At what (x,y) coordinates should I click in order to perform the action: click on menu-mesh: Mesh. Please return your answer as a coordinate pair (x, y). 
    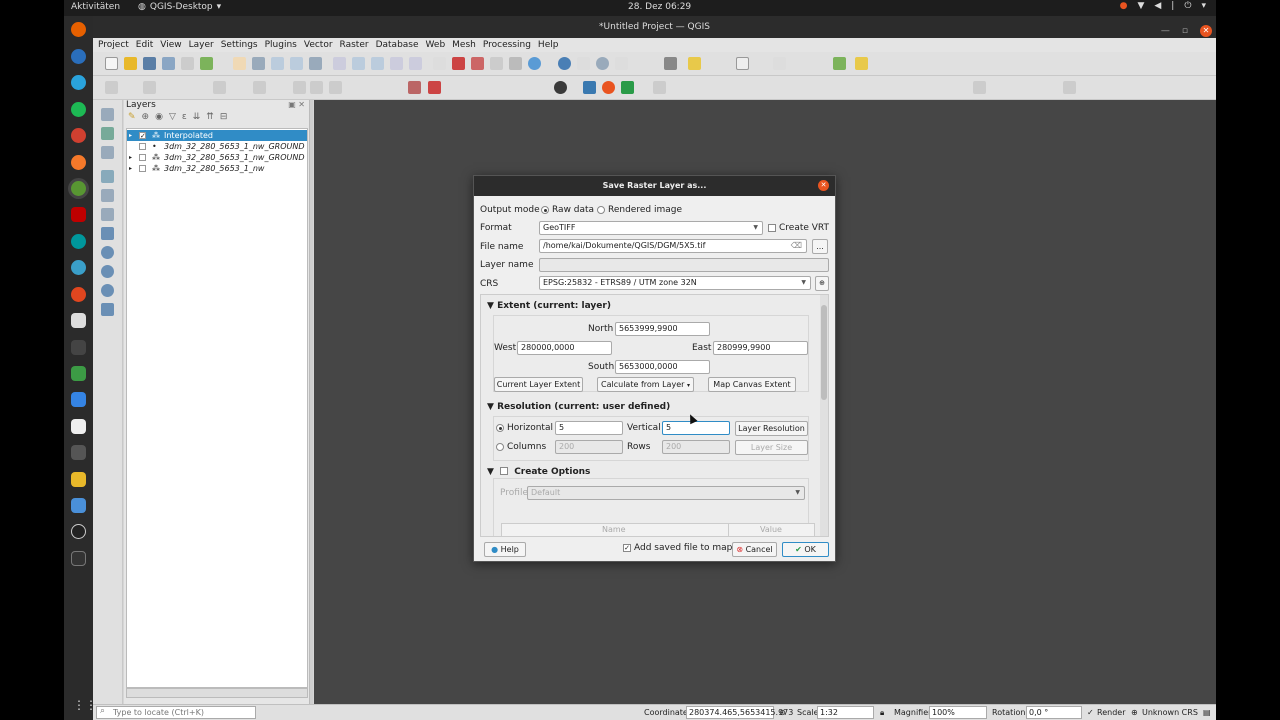
    Looking at the image, I should click on (464, 45).